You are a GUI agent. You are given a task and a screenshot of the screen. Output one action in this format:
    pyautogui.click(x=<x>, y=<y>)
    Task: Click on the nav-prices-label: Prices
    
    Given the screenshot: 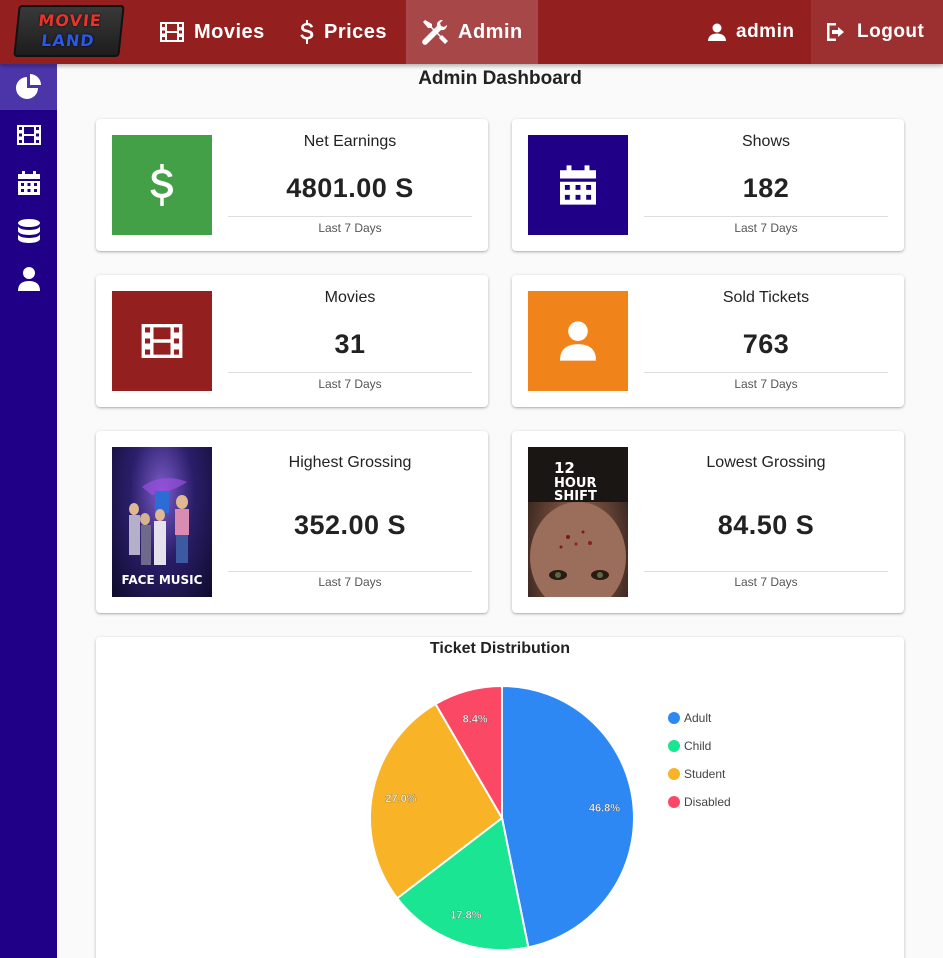 What is the action you would take?
    pyautogui.click(x=356, y=31)
    